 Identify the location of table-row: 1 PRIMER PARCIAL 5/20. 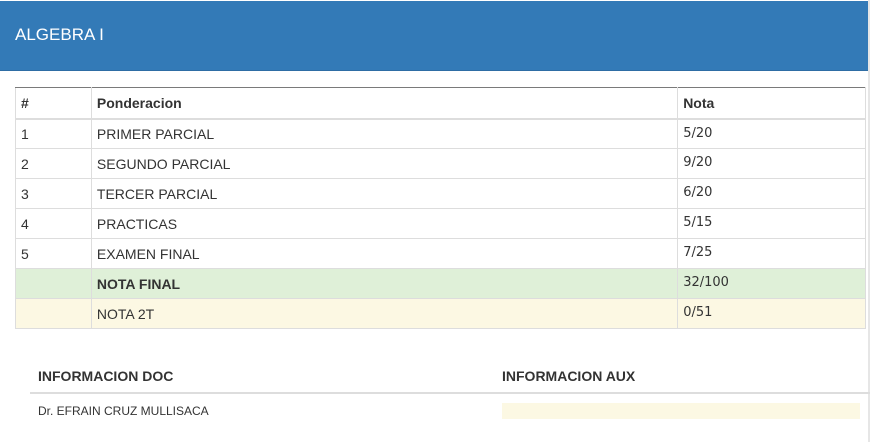
(440, 133).